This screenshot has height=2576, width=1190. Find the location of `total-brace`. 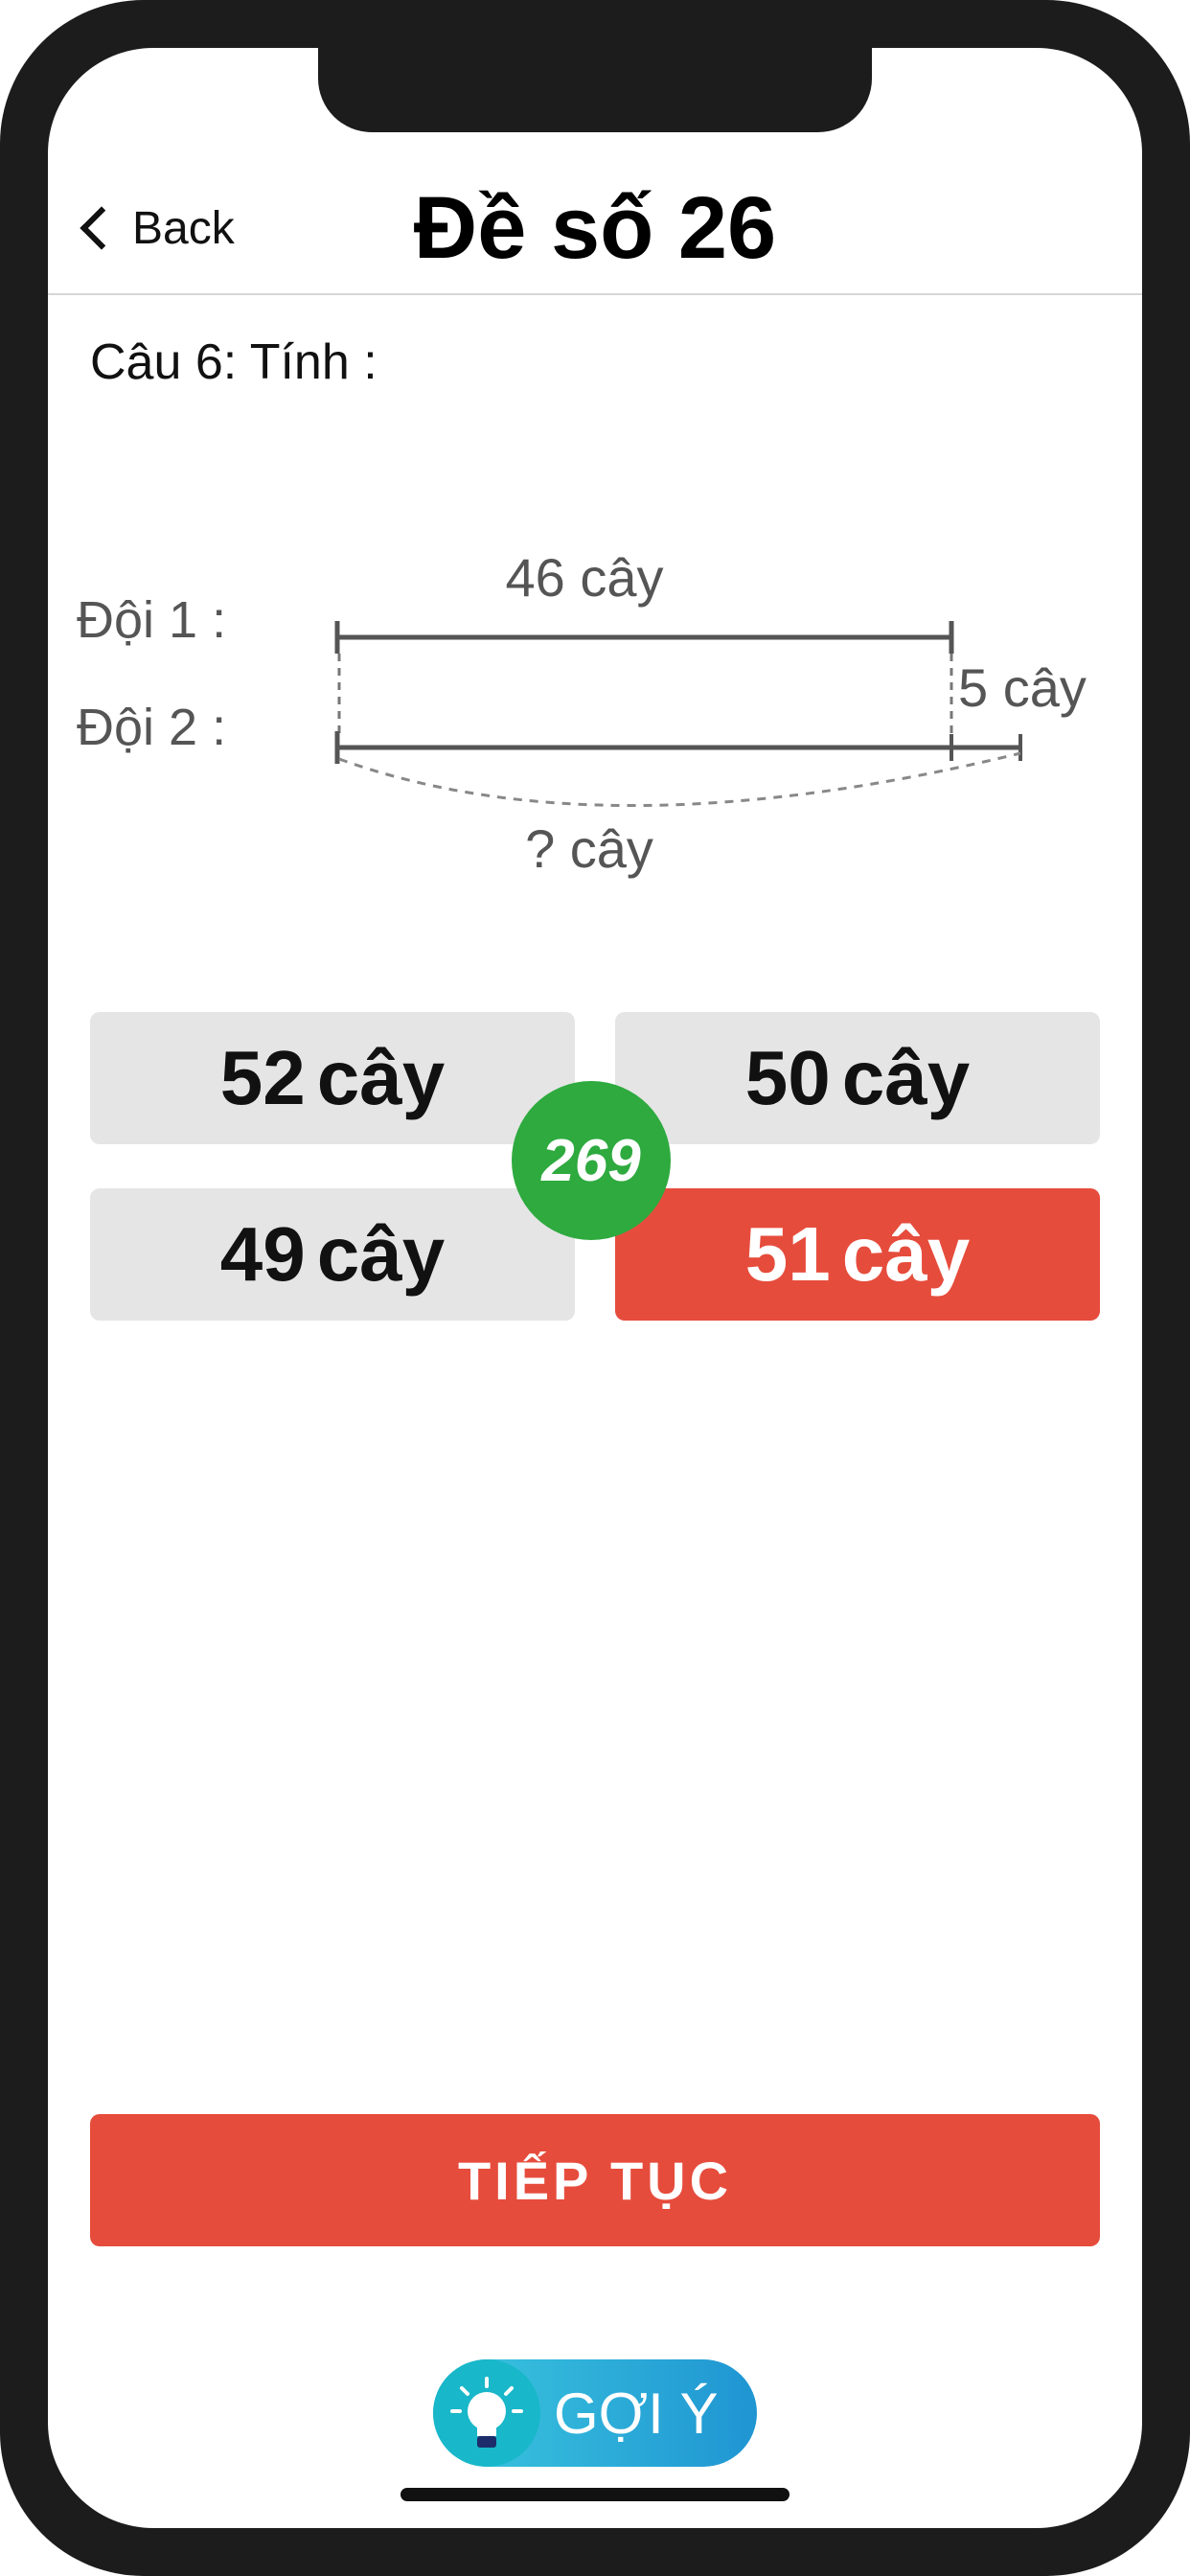

total-brace is located at coordinates (680, 779).